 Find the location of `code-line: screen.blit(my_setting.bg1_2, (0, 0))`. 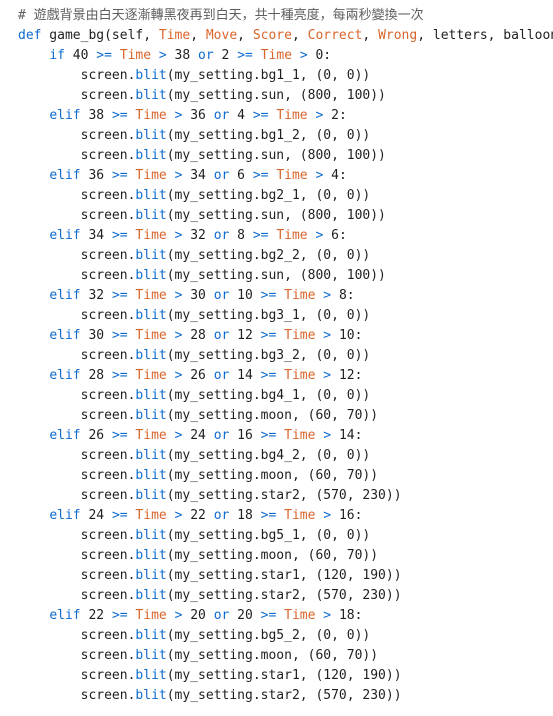

code-line: screen.blit(my_setting.bg1_2, (0, 0)) is located at coordinates (276, 136).